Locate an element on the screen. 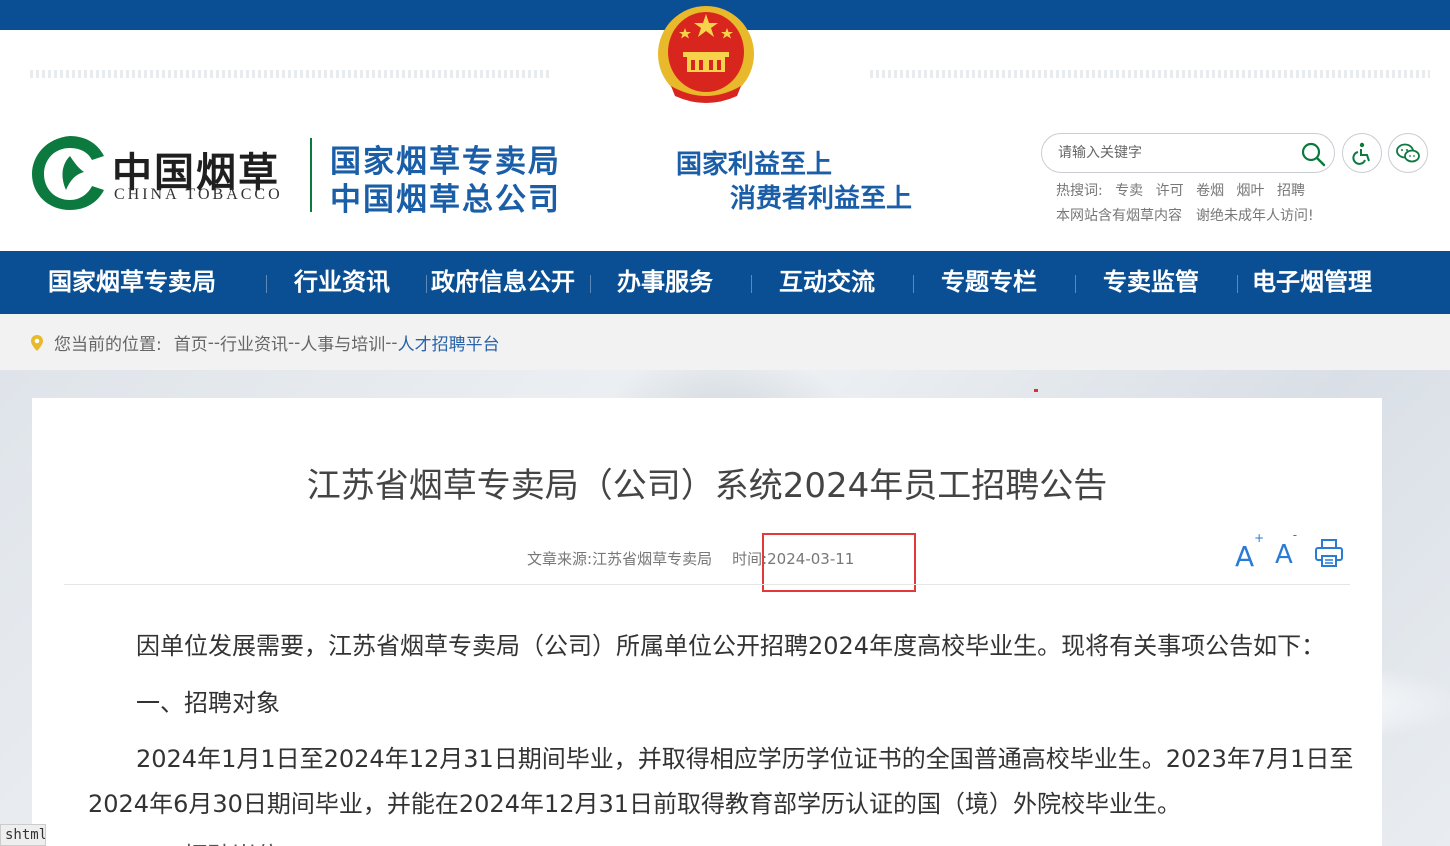 This screenshot has height=846, width=1450. font-decrease-button: A- is located at coordinates (1286, 549).